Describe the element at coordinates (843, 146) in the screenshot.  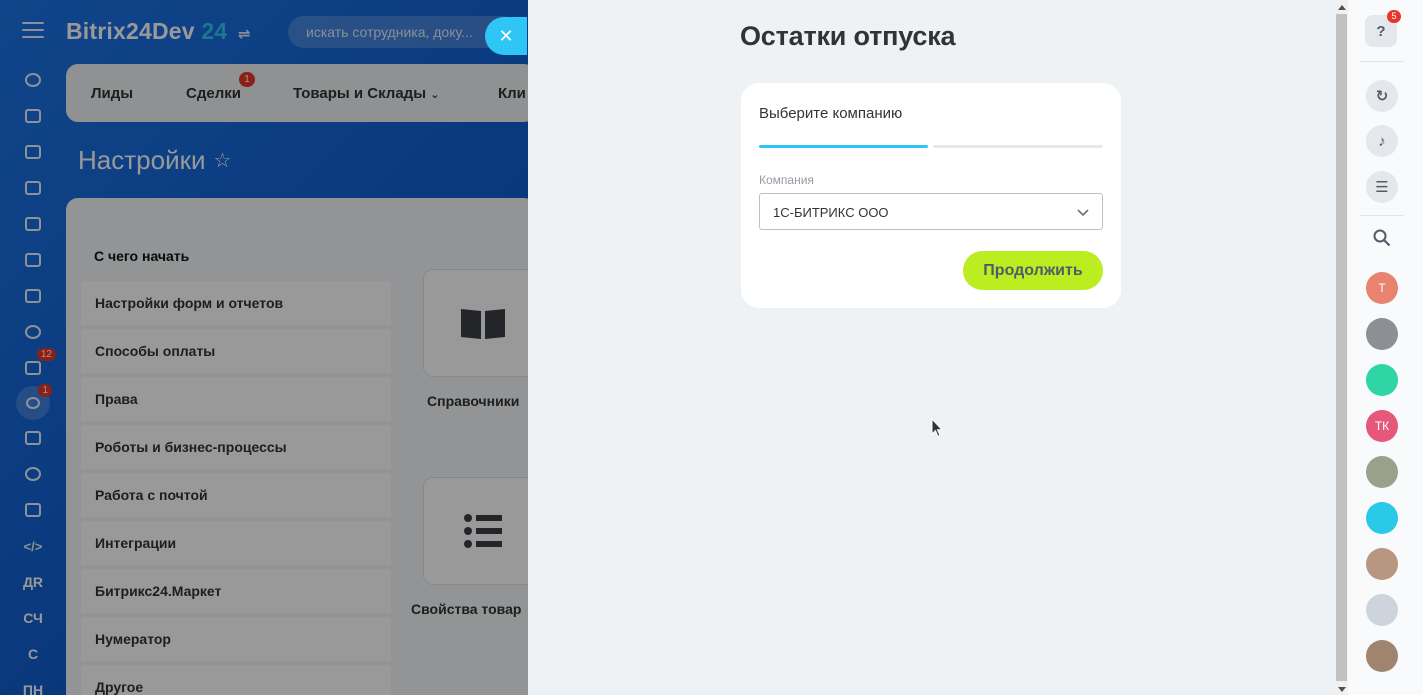
I see `step-progress-active` at that location.